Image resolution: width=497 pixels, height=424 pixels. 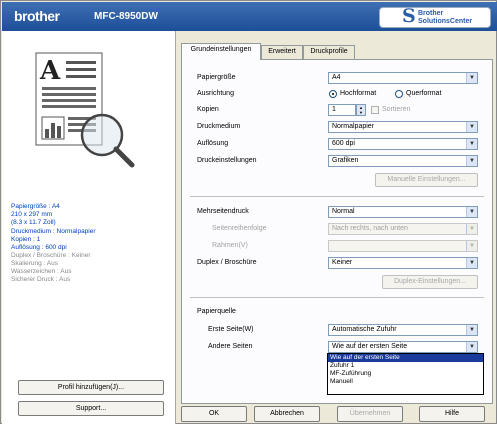 I want to click on resolution-select: 600 dpi ▼, so click(x=403, y=144).